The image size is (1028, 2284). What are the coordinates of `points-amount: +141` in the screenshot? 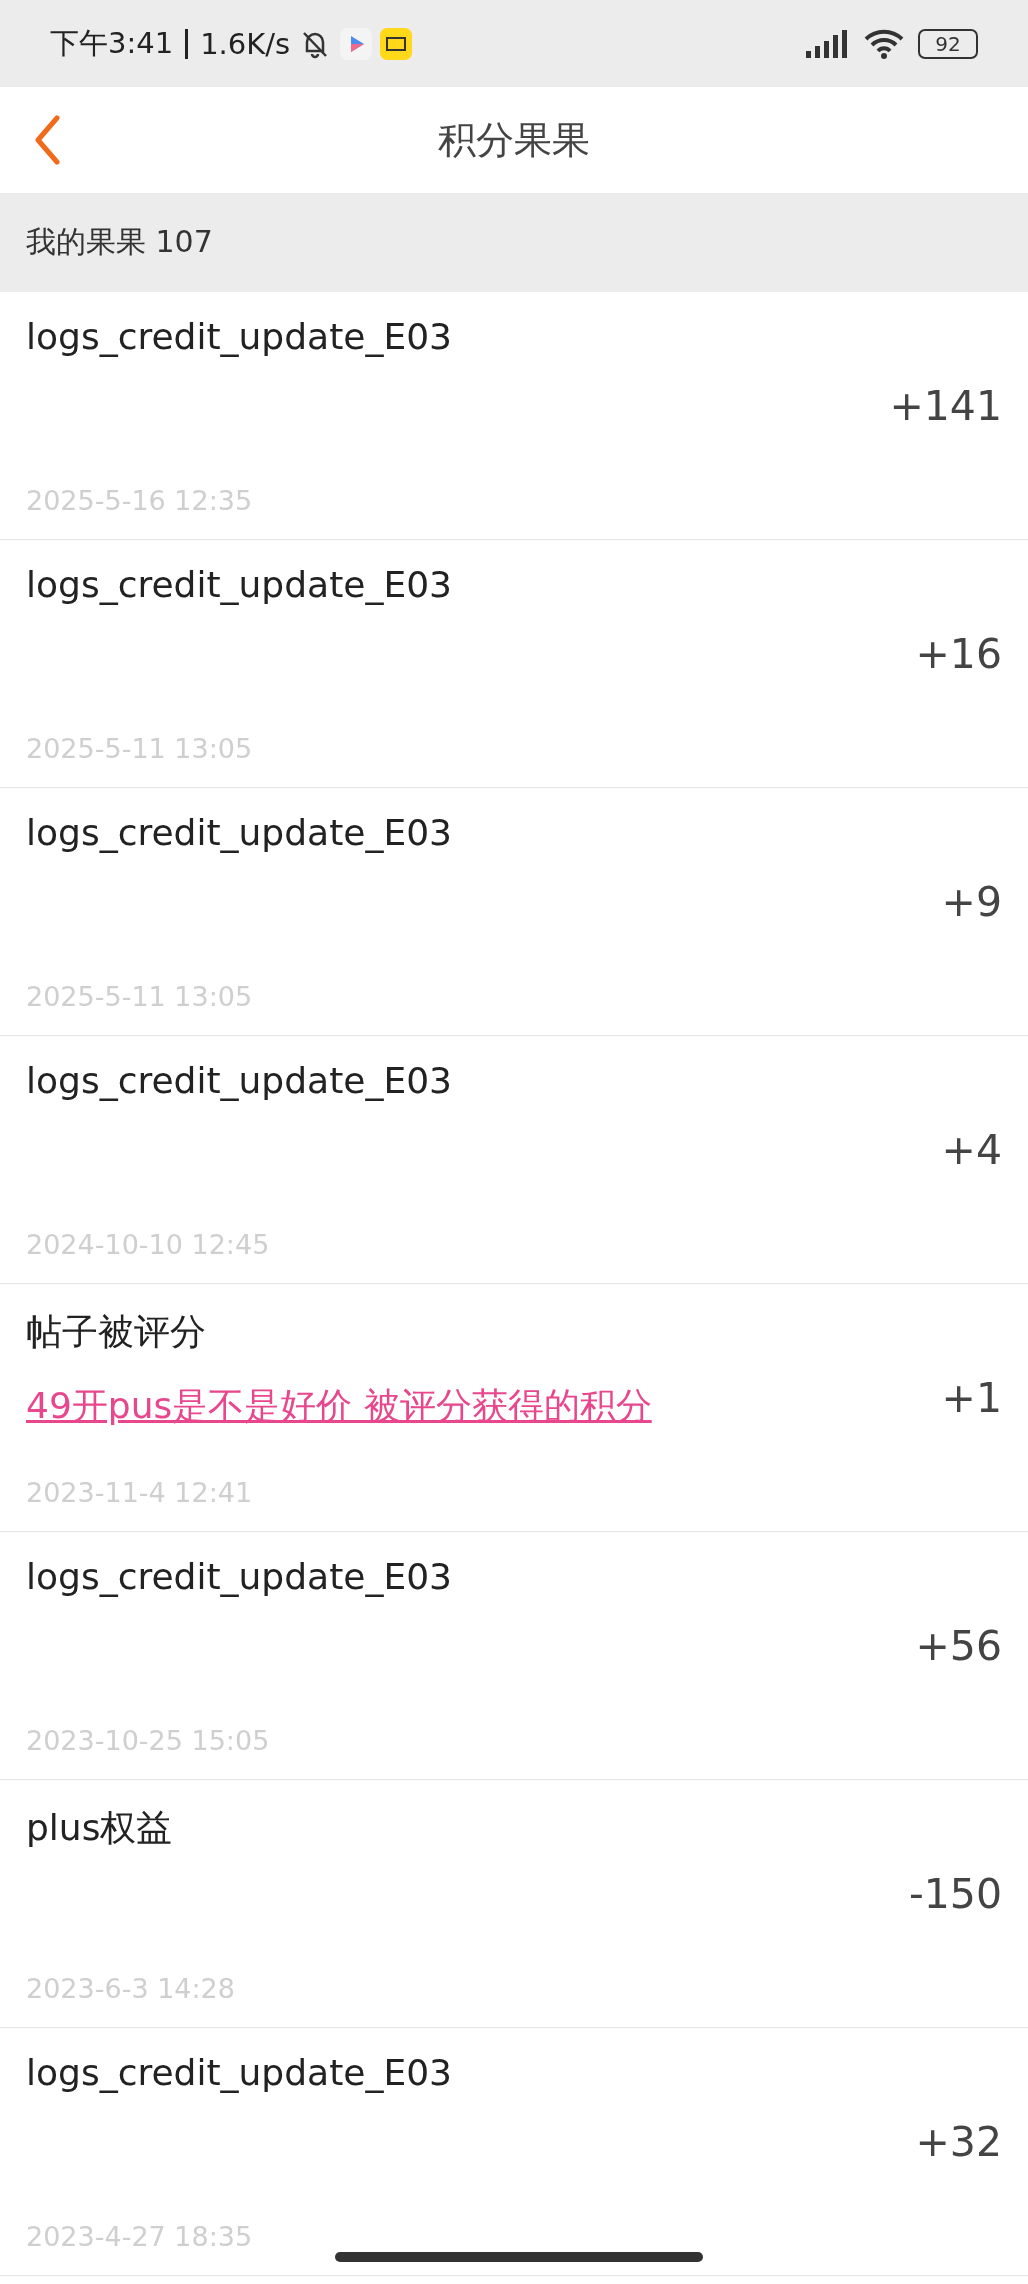 It's located at (945, 405).